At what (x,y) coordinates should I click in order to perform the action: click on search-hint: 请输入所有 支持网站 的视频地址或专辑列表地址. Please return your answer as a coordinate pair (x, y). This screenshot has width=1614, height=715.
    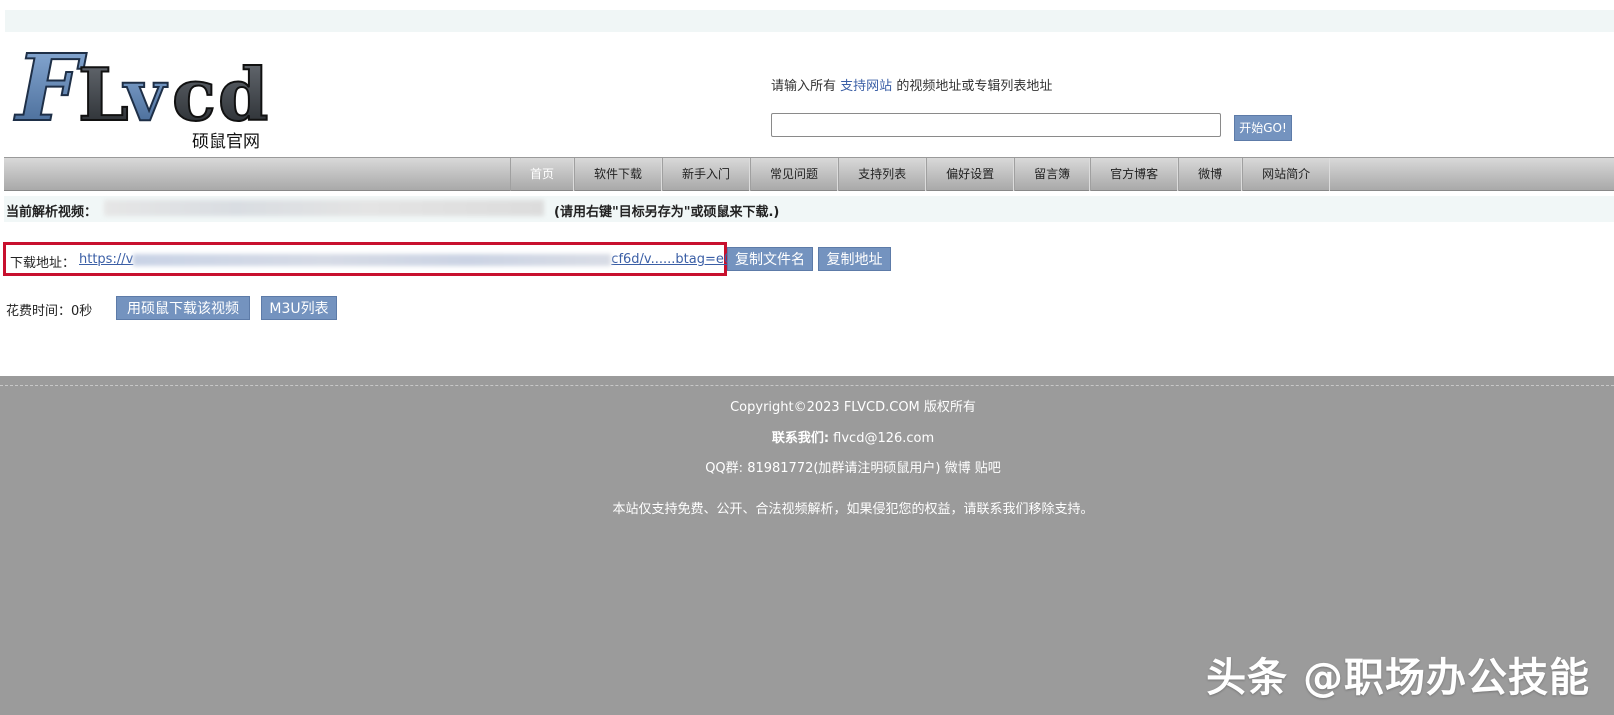
    Looking at the image, I should click on (911, 84).